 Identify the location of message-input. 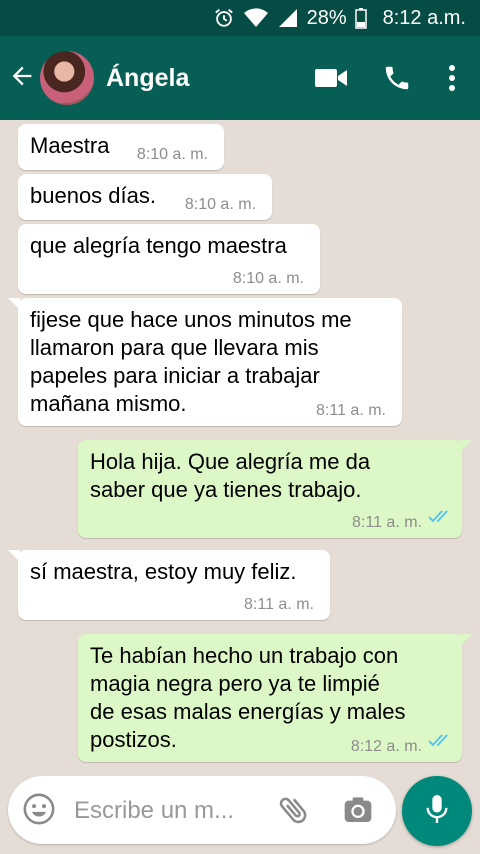
(174, 811).